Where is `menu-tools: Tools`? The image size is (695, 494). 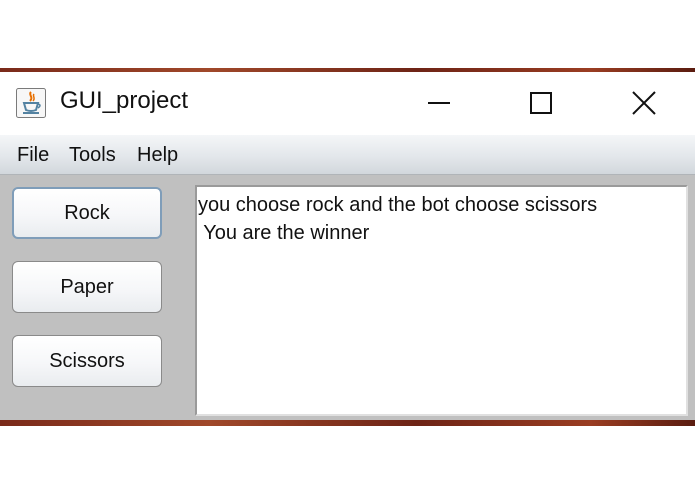 menu-tools: Tools is located at coordinates (92, 155).